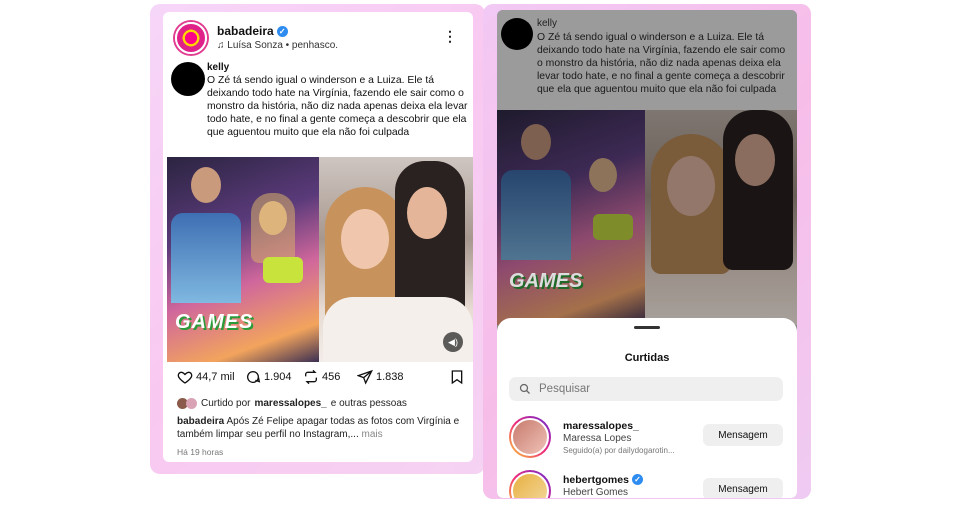 The image size is (966, 507). I want to click on music-note-icon: ♫, so click(222, 45).